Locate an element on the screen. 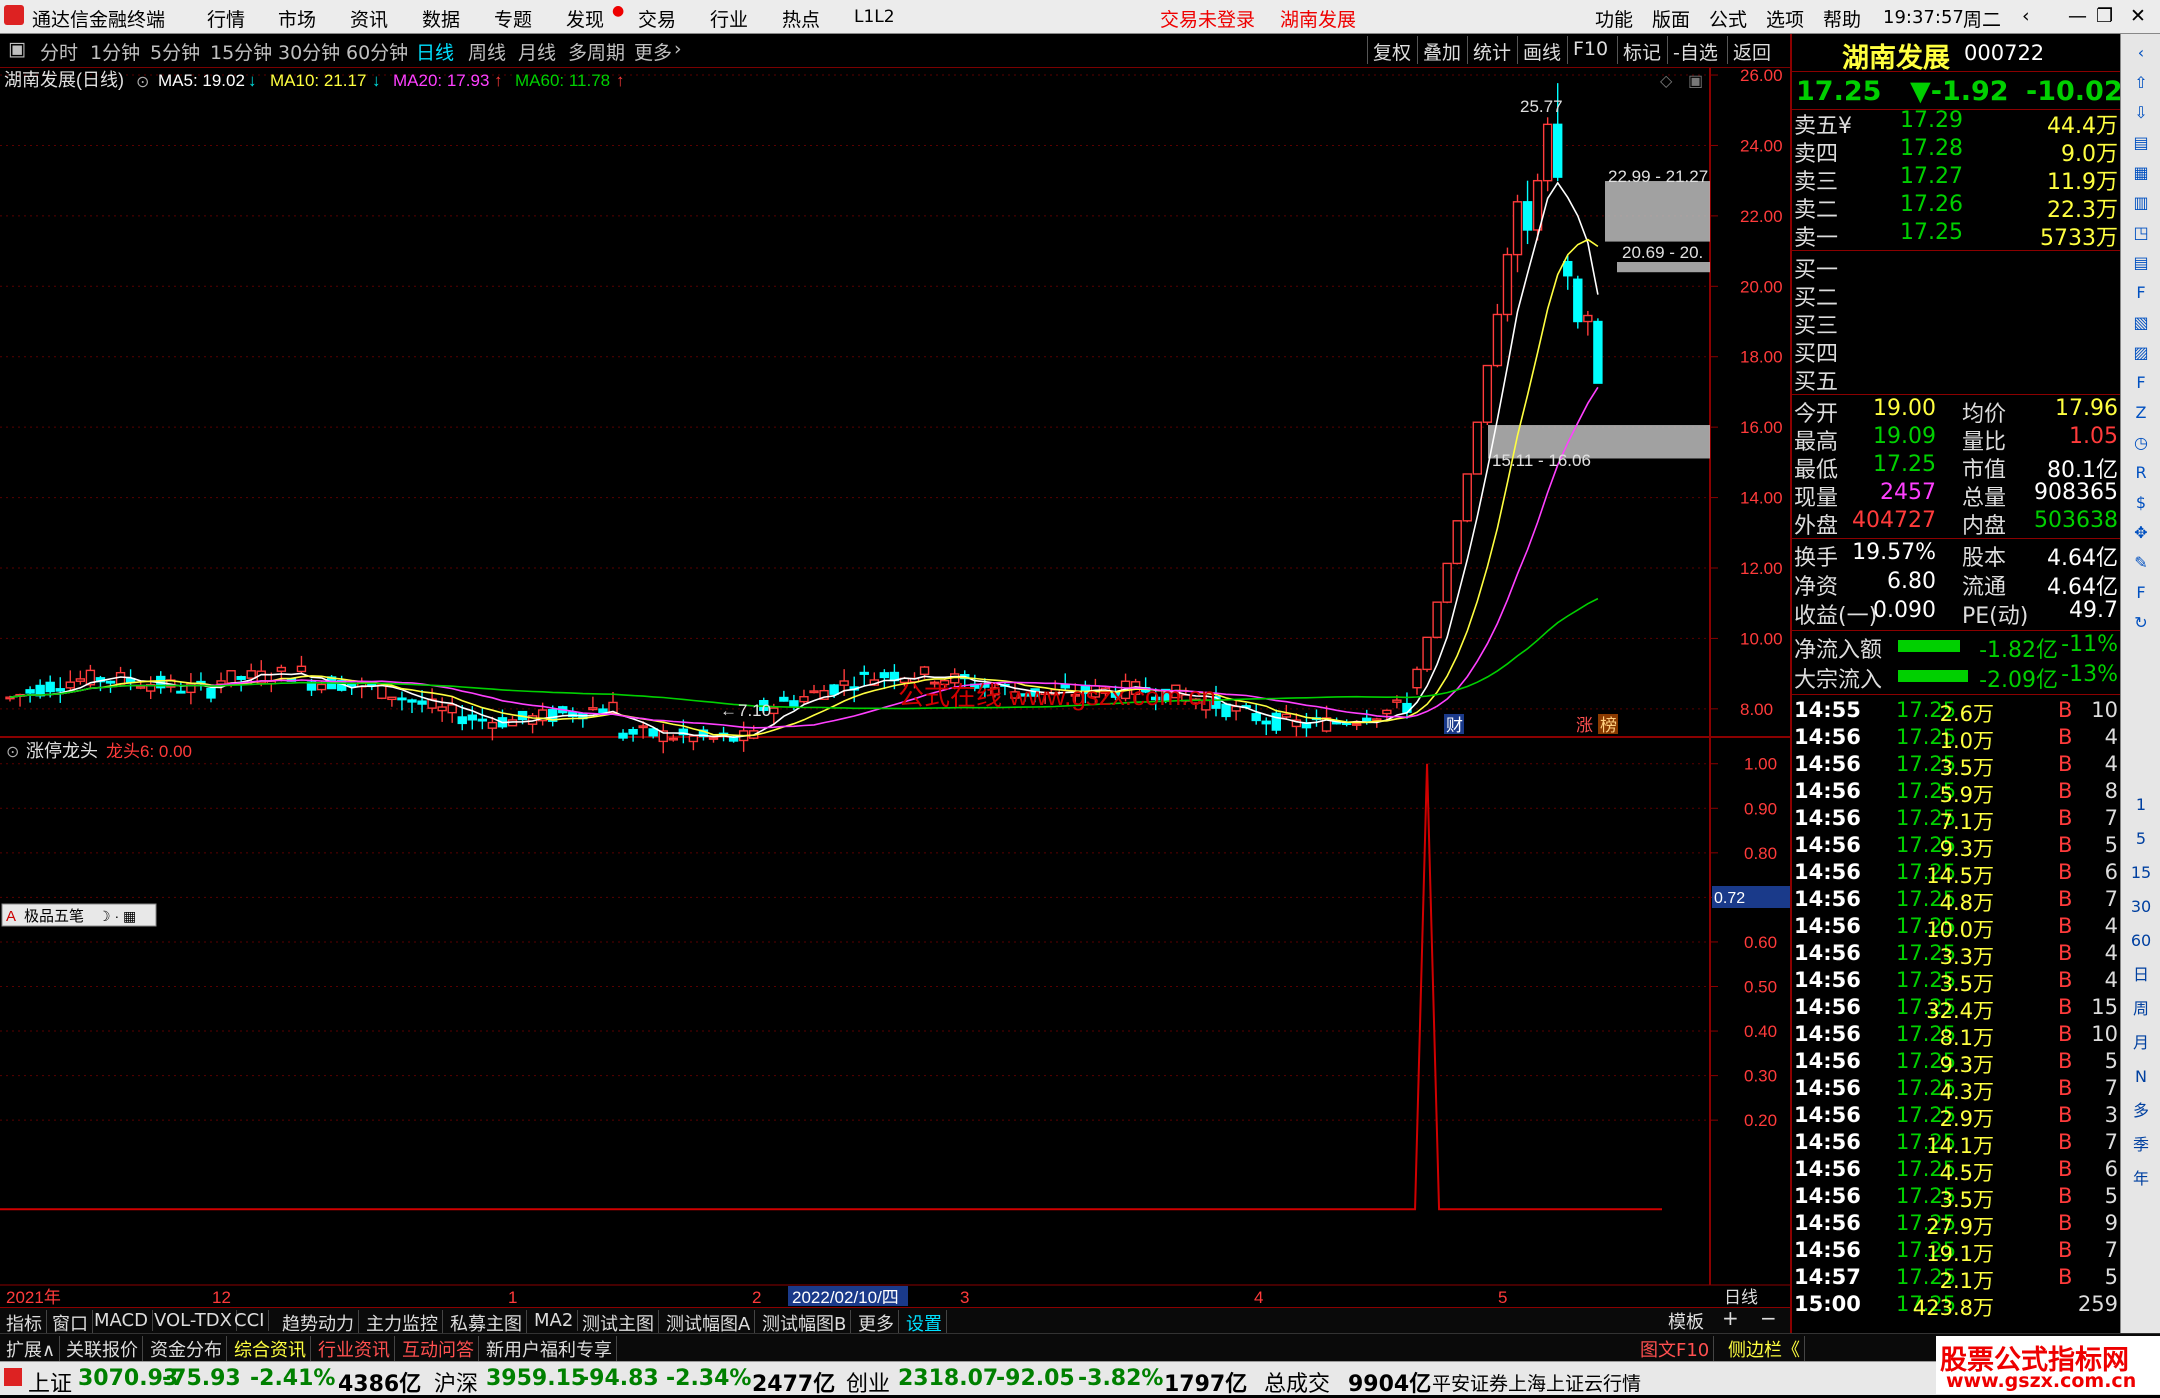 Image resolution: width=2160 pixels, height=1398 pixels. sidebar-period-1: 1 is located at coordinates (2141, 805).